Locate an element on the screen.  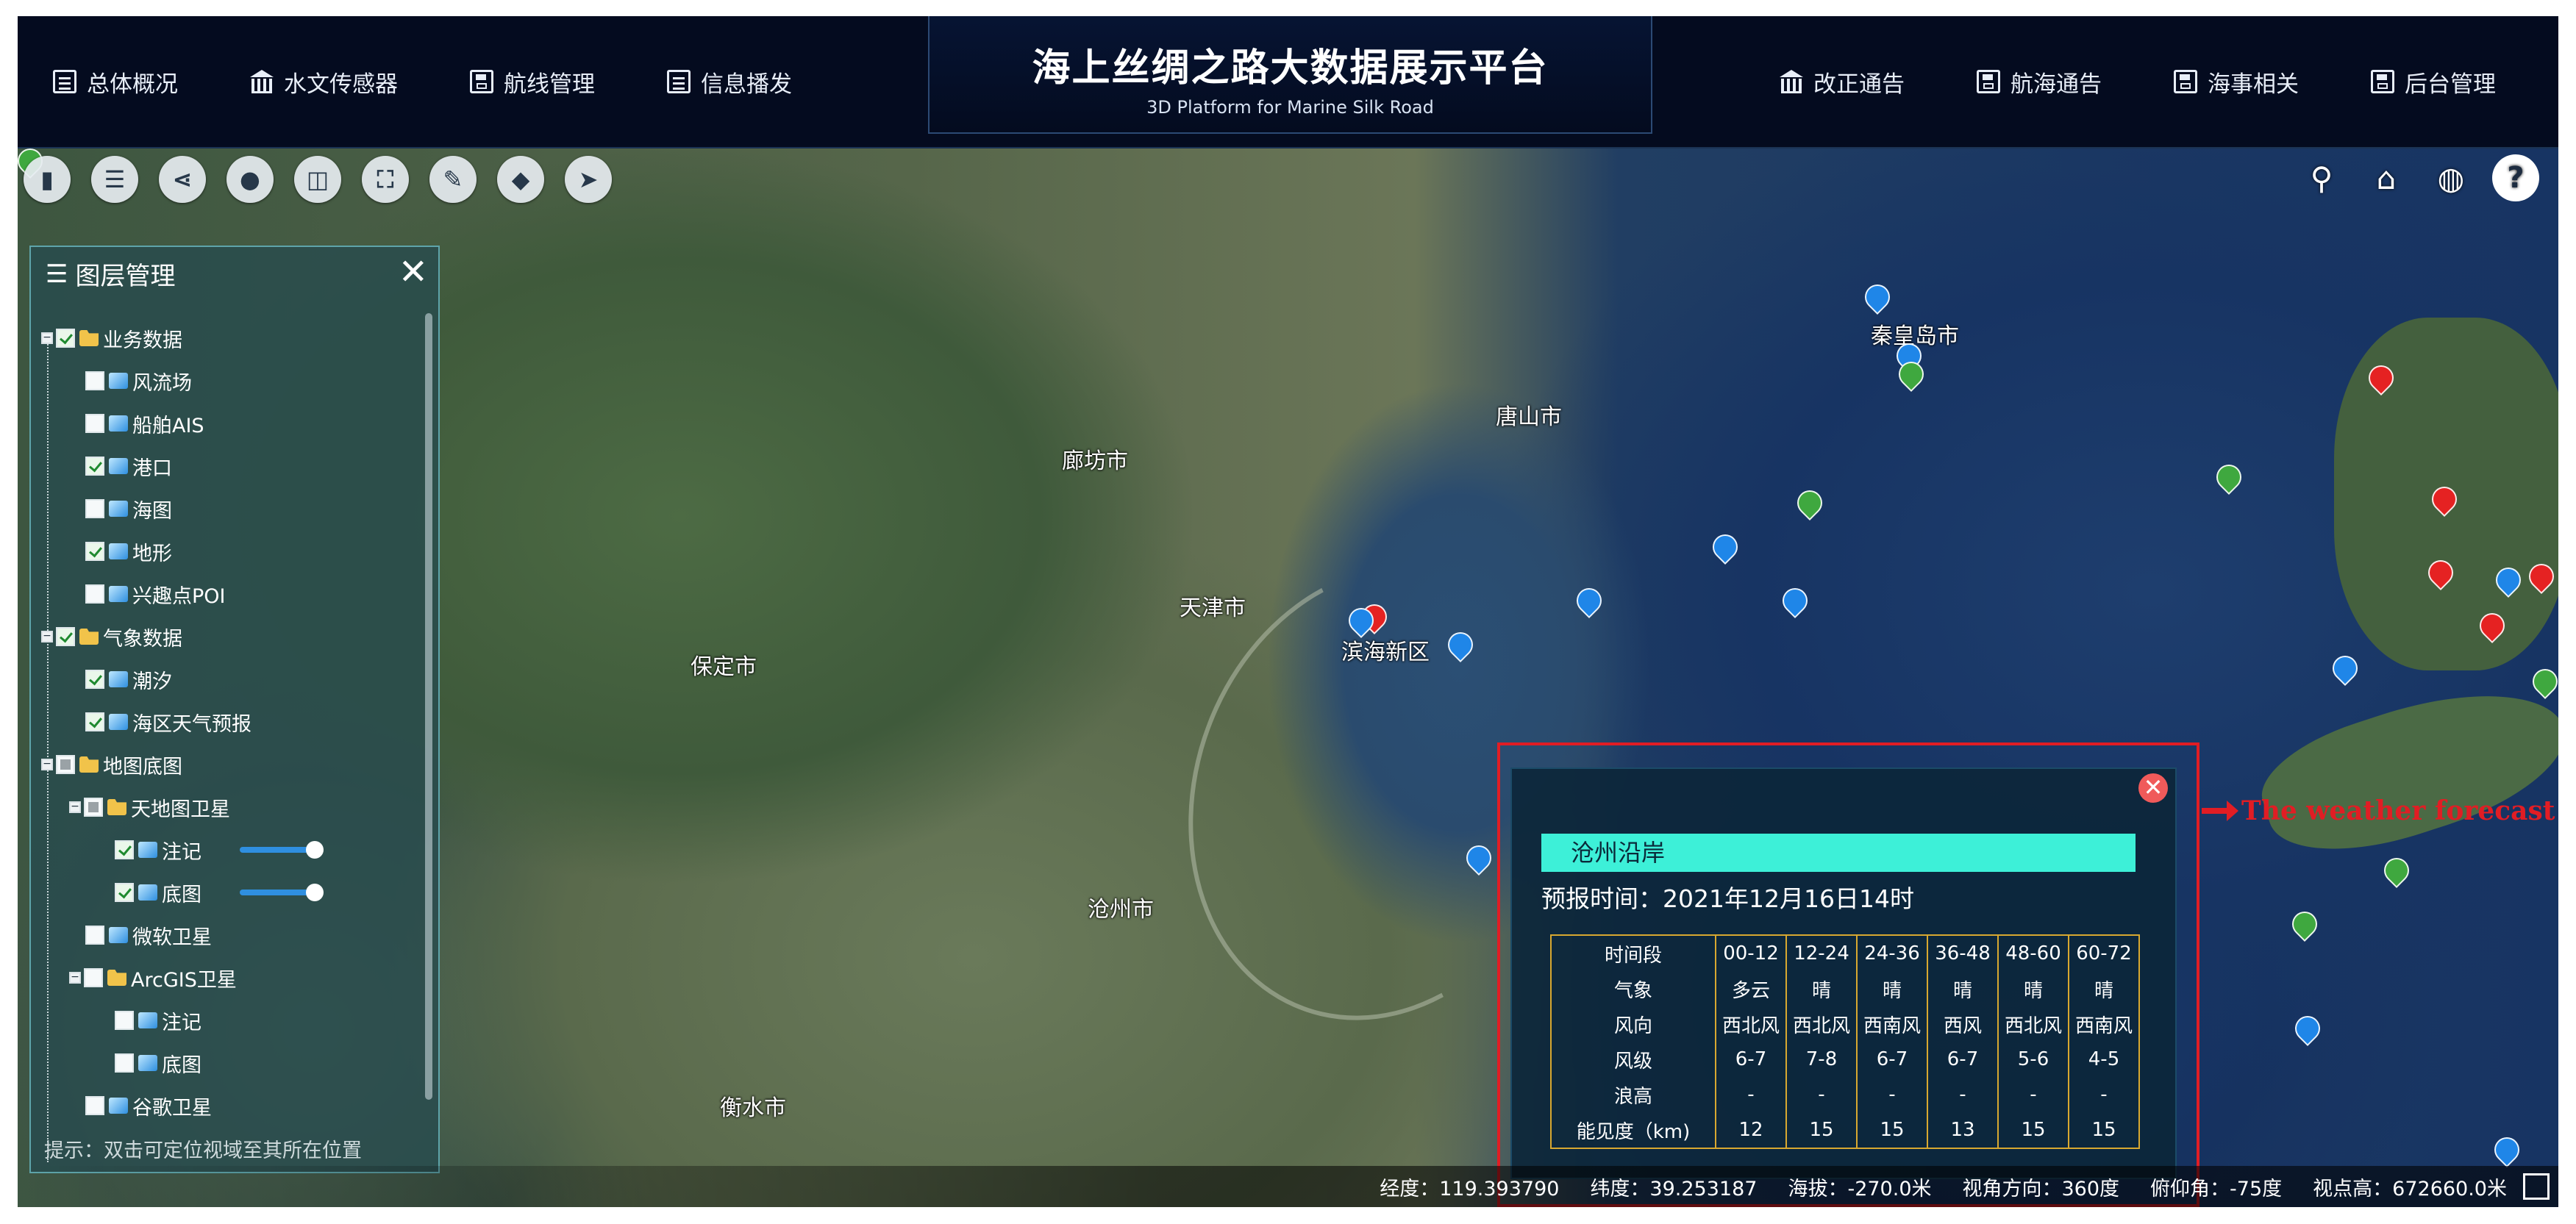
nav-info-broadcast: 信息播发 is located at coordinates (729, 82).